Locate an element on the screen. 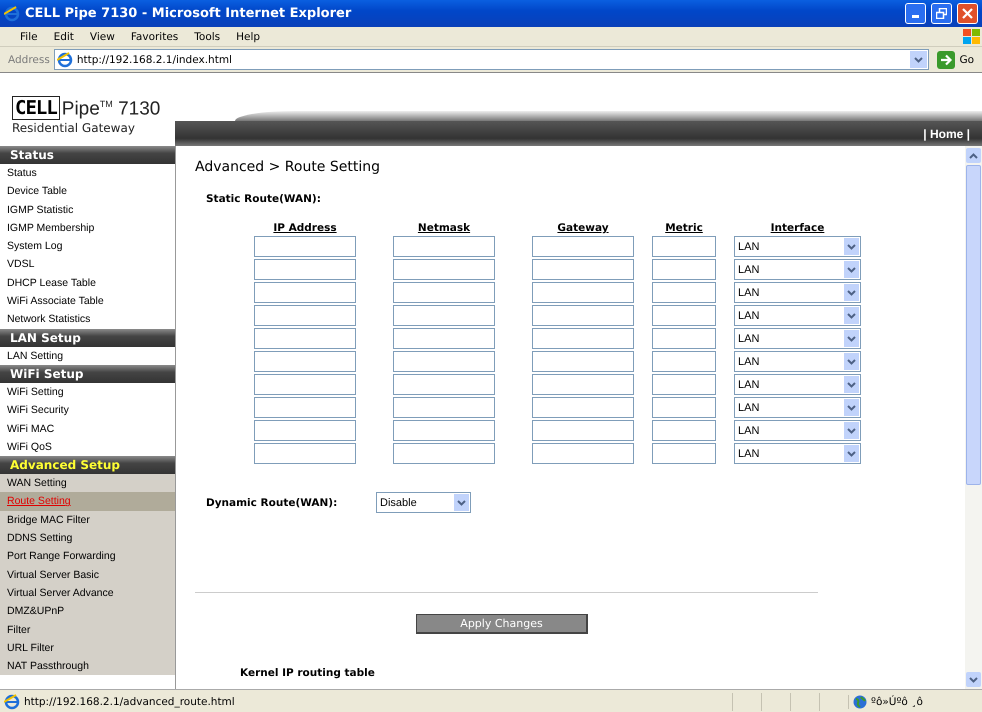 Image resolution: width=982 pixels, height=712 pixels. sidebar-item: VDSL is located at coordinates (87, 264).